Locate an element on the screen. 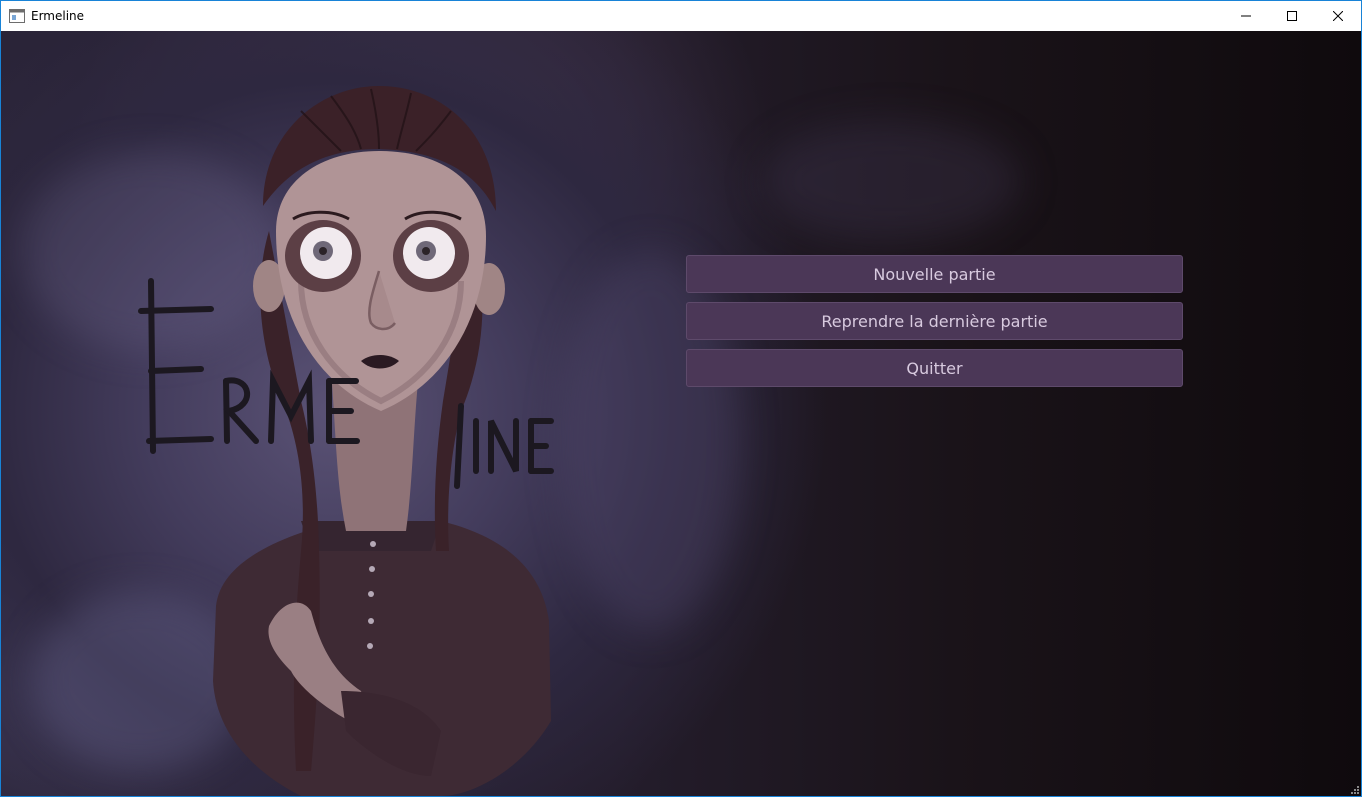  close-icon is located at coordinates (1338, 16).